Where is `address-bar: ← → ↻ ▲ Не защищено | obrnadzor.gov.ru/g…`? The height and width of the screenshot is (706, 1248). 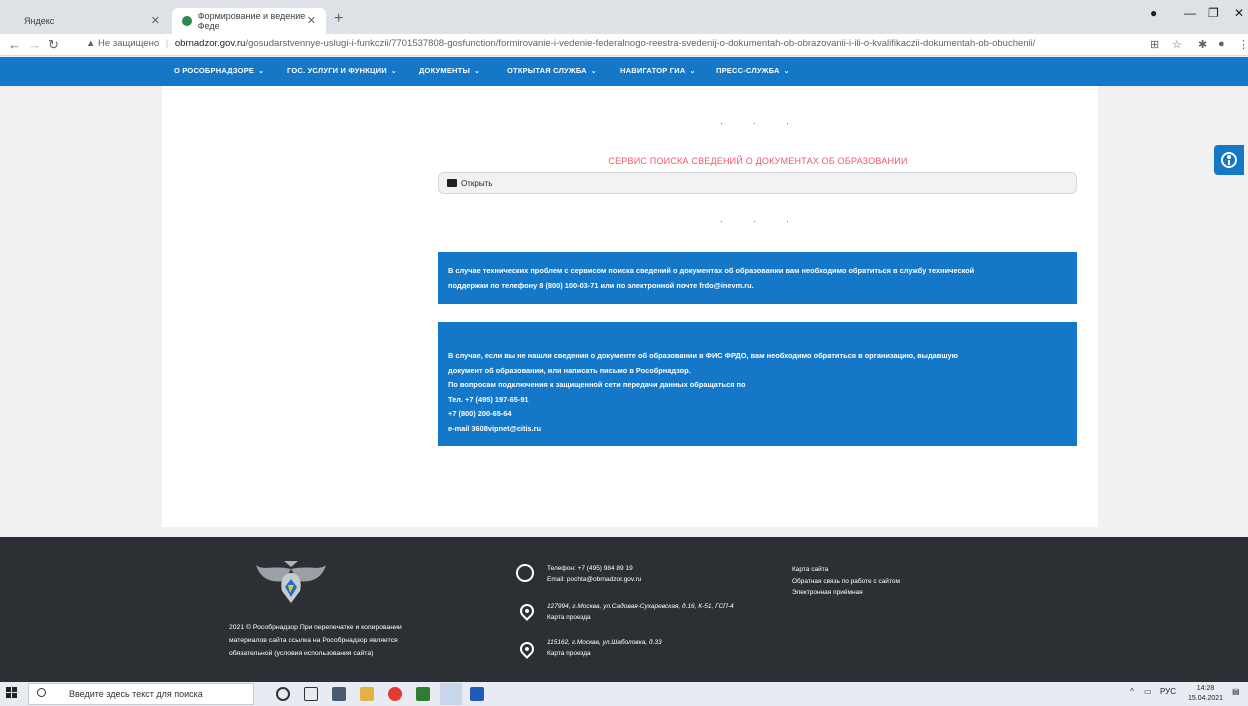 address-bar: ← → ↻ ▲ Не защищено | obrnadzor.gov.ru/g… is located at coordinates (624, 45).